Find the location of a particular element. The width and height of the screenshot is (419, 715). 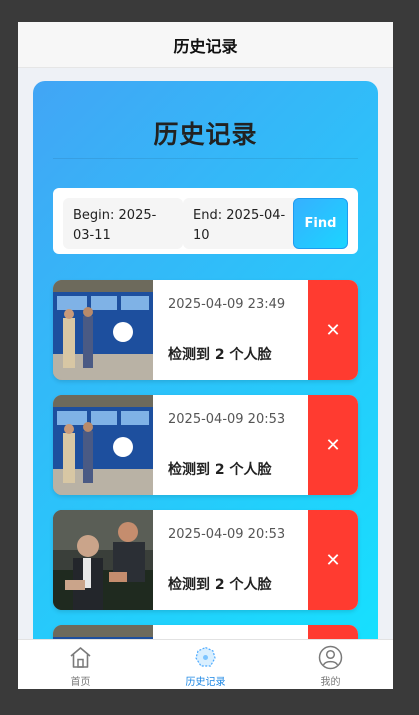

history-record: ✕ is located at coordinates (205, 632).